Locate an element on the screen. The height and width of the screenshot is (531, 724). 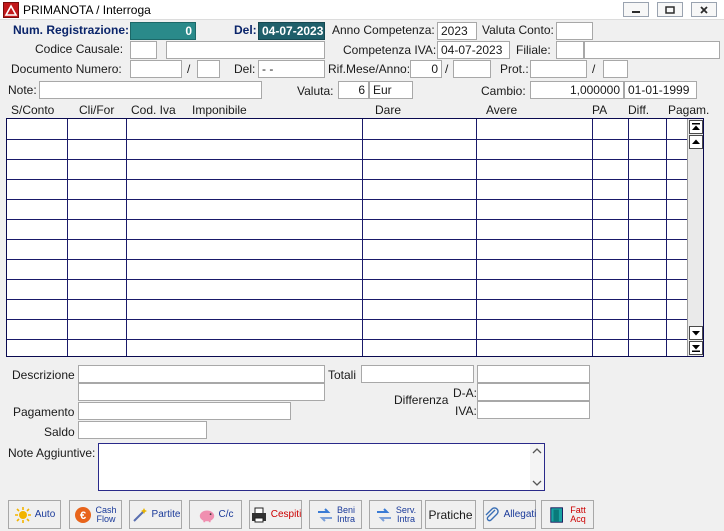
filiale-desc-field is located at coordinates (652, 50).